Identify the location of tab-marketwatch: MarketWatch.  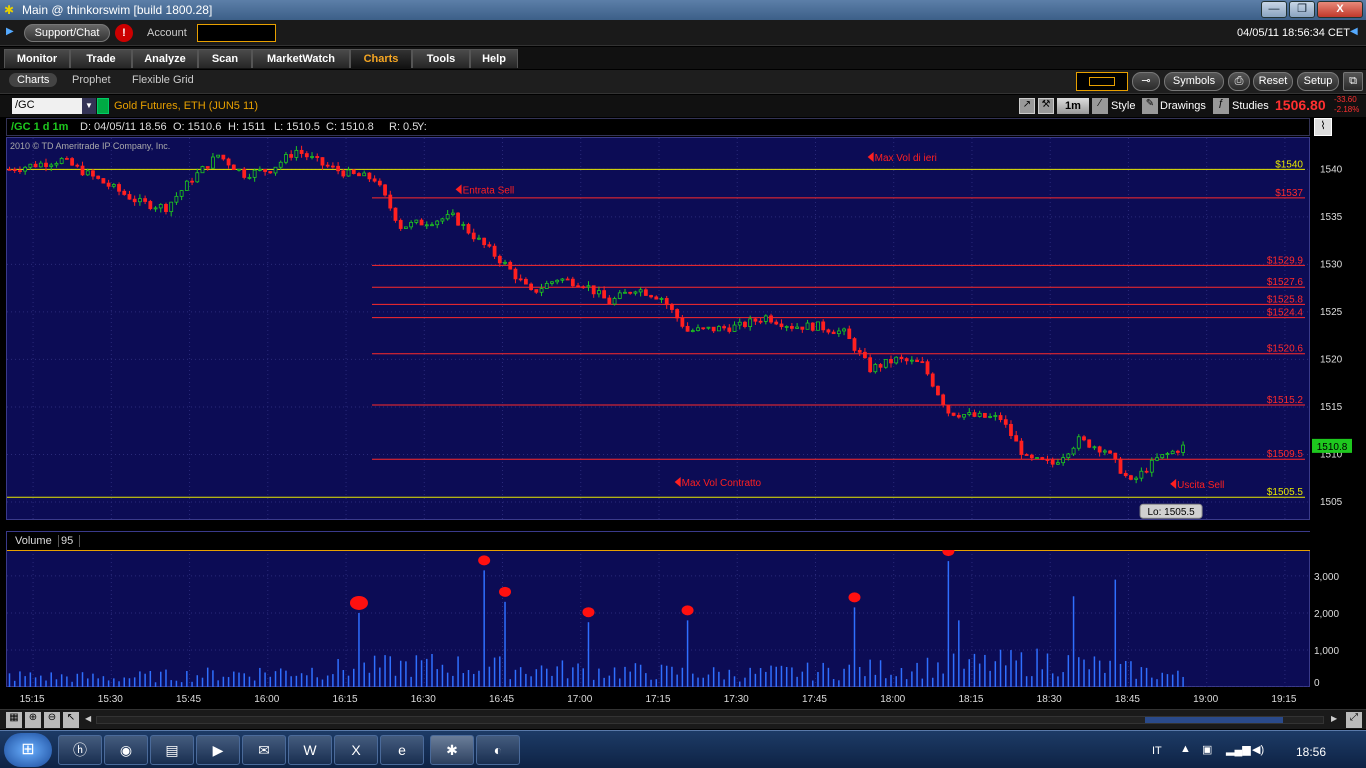
(301, 58).